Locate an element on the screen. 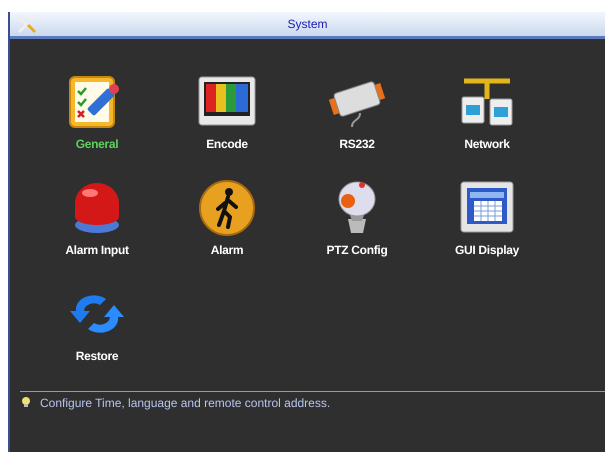 This screenshot has width=605, height=452. menu-tile: Encode is located at coordinates (227, 112).